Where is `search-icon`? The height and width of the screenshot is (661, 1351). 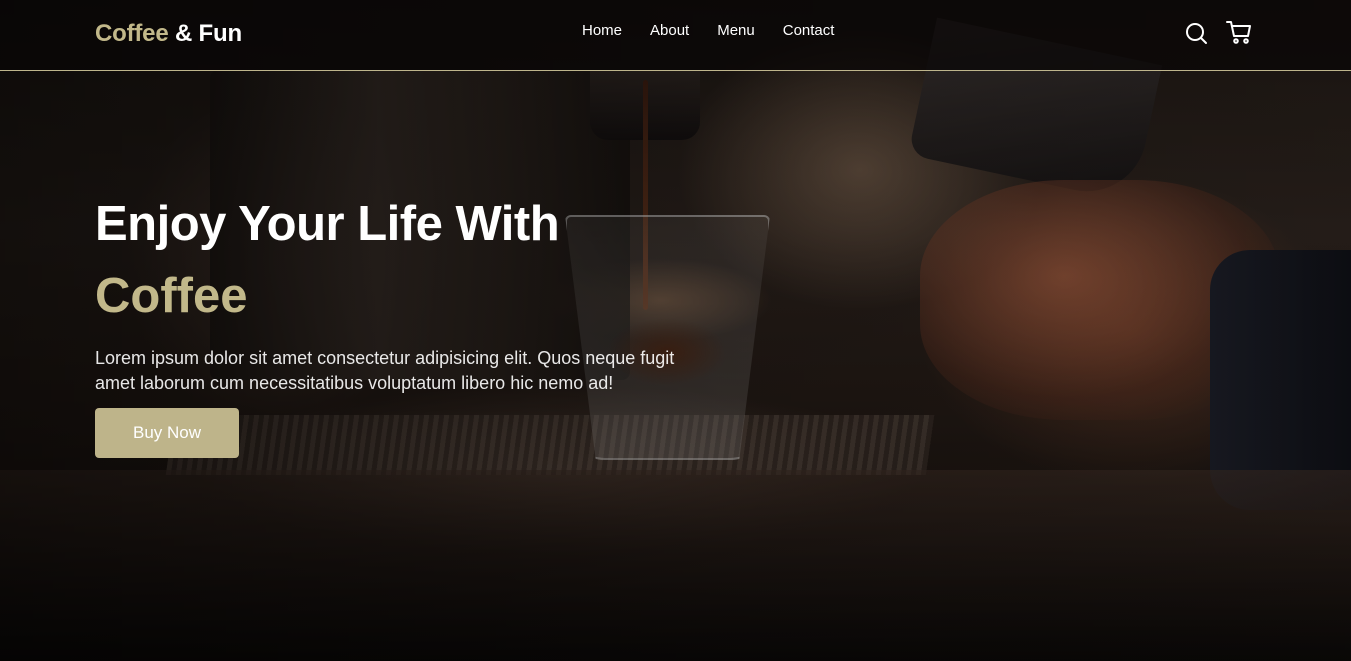 search-icon is located at coordinates (1197, 32).